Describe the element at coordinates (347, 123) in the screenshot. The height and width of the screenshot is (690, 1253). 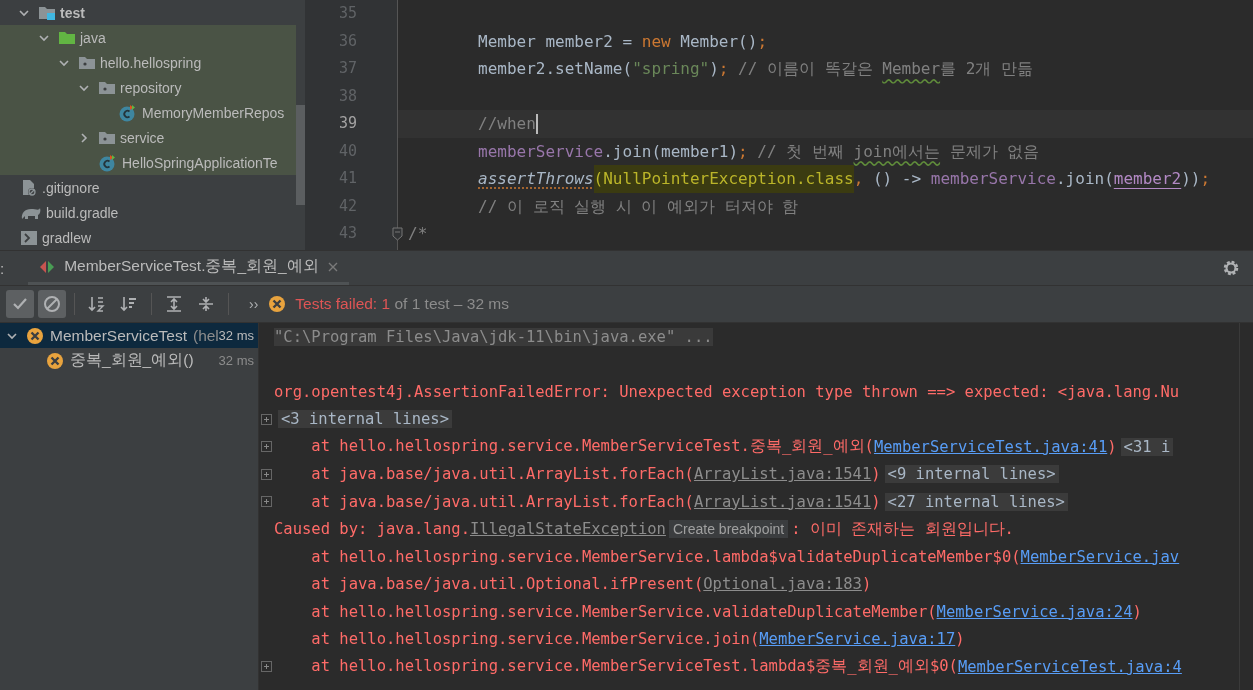
I see `line-number: 39` at that location.